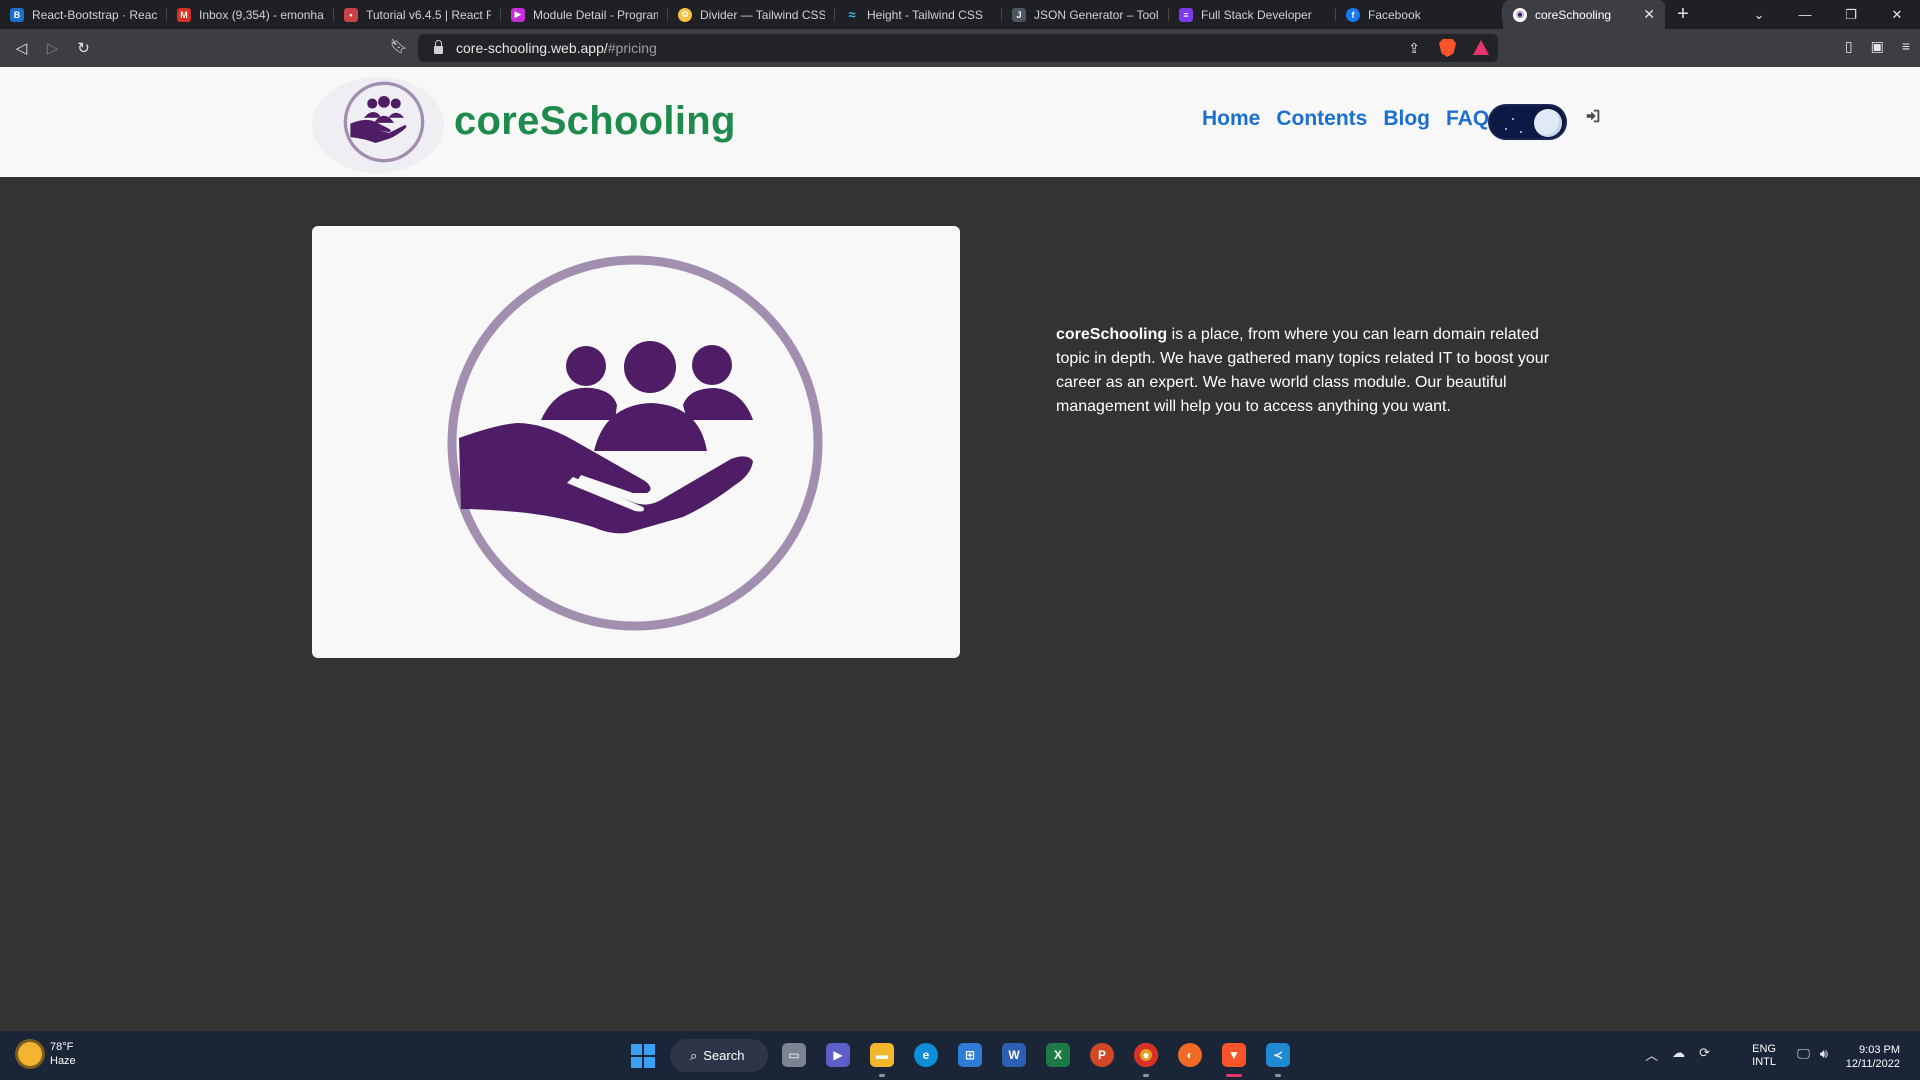 This screenshot has height=1080, width=1920. Describe the element at coordinates (1467, 119) in the screenshot. I see `nav-faq-link: FAQ` at that location.